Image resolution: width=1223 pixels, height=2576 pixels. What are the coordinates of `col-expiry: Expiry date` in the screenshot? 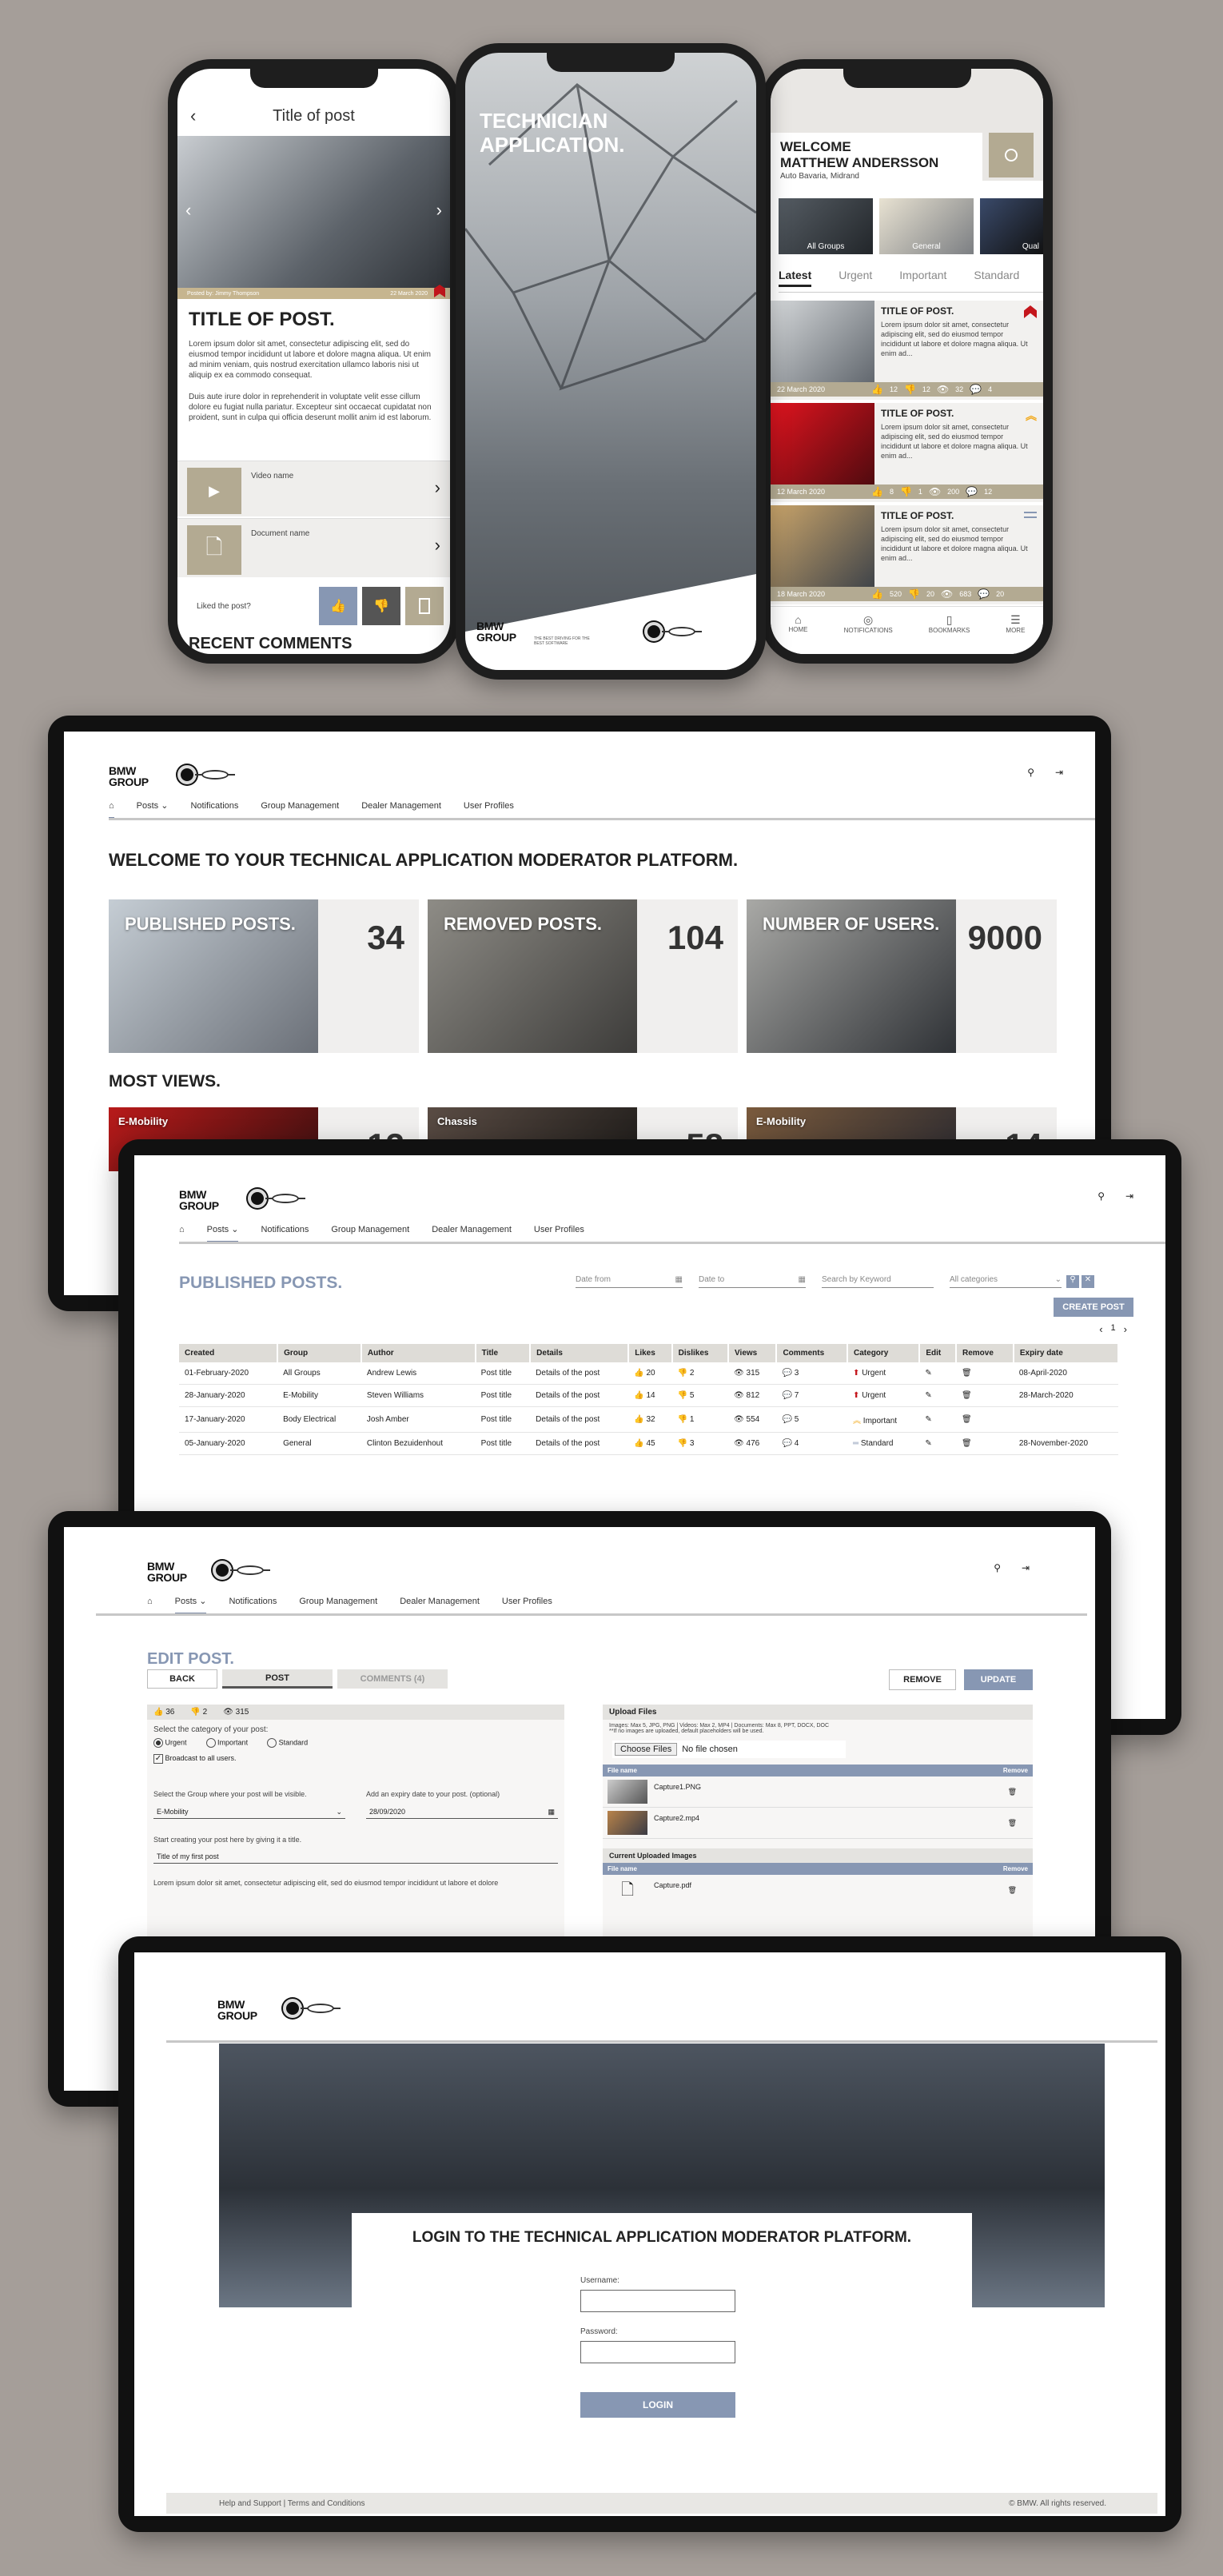 It's located at (1066, 1353).